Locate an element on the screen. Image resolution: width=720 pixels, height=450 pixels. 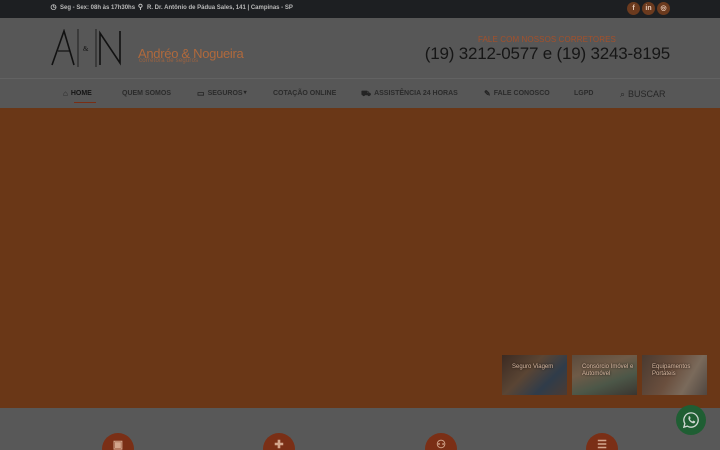
folder-icon: ▭ is located at coordinates (201, 93).